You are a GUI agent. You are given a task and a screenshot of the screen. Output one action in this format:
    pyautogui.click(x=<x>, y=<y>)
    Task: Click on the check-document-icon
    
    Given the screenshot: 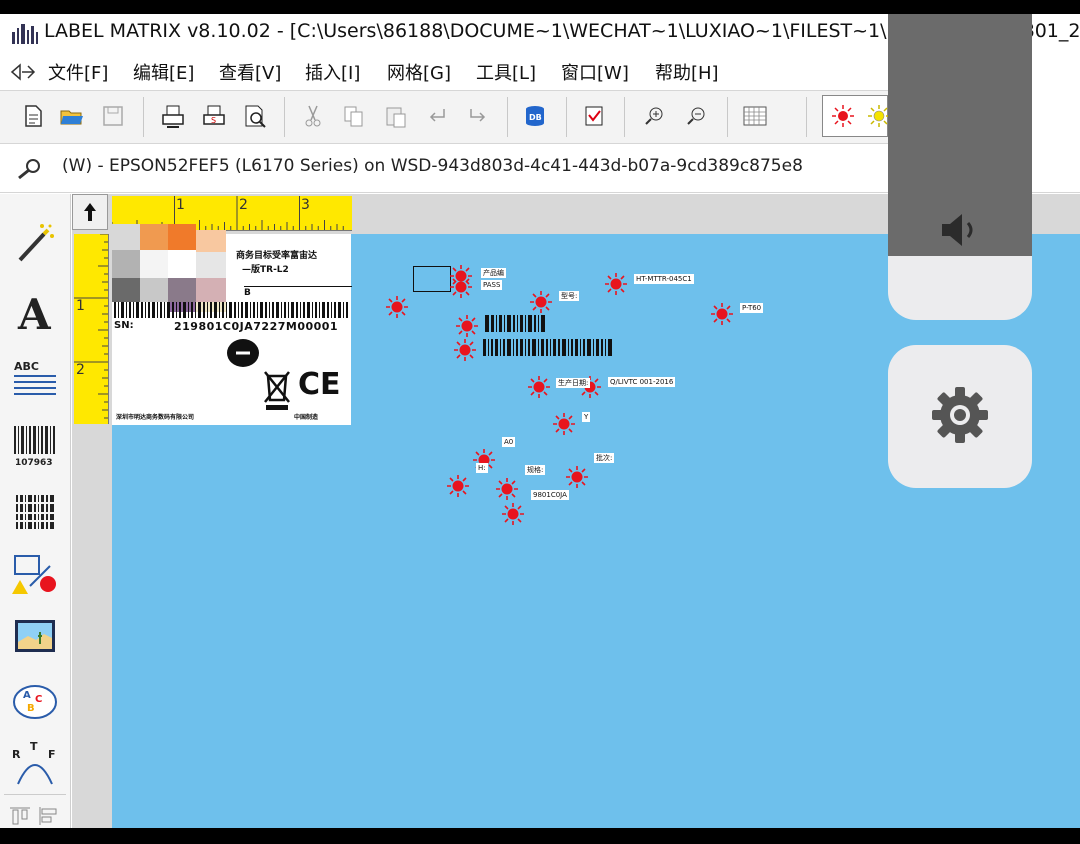 What is the action you would take?
    pyautogui.click(x=594, y=116)
    